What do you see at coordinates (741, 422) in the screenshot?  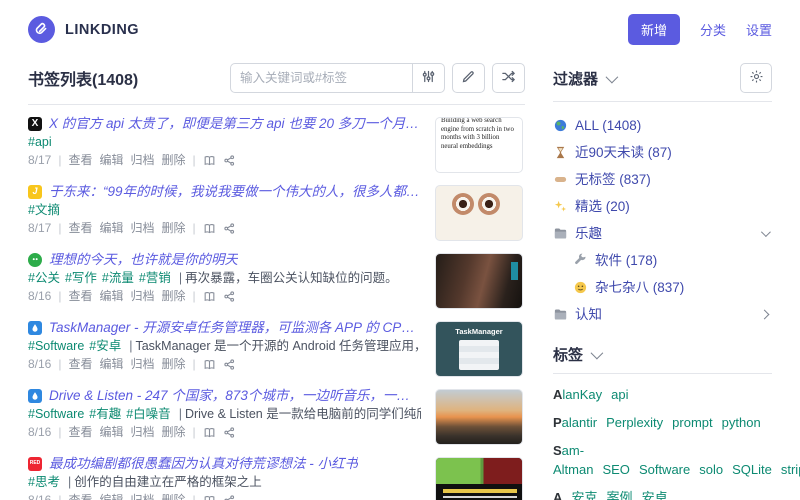 I see `tag-link: python` at bounding box center [741, 422].